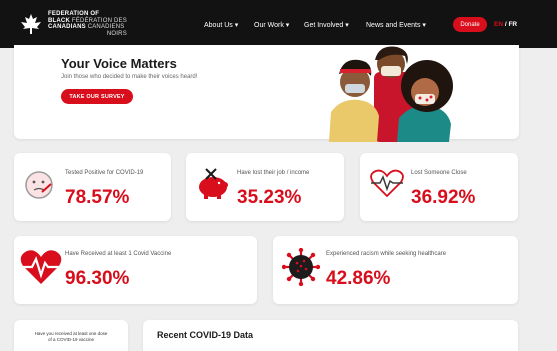 This screenshot has width=557, height=351. What do you see at coordinates (97, 197) in the screenshot?
I see `stat-value: 78.57%` at bounding box center [97, 197].